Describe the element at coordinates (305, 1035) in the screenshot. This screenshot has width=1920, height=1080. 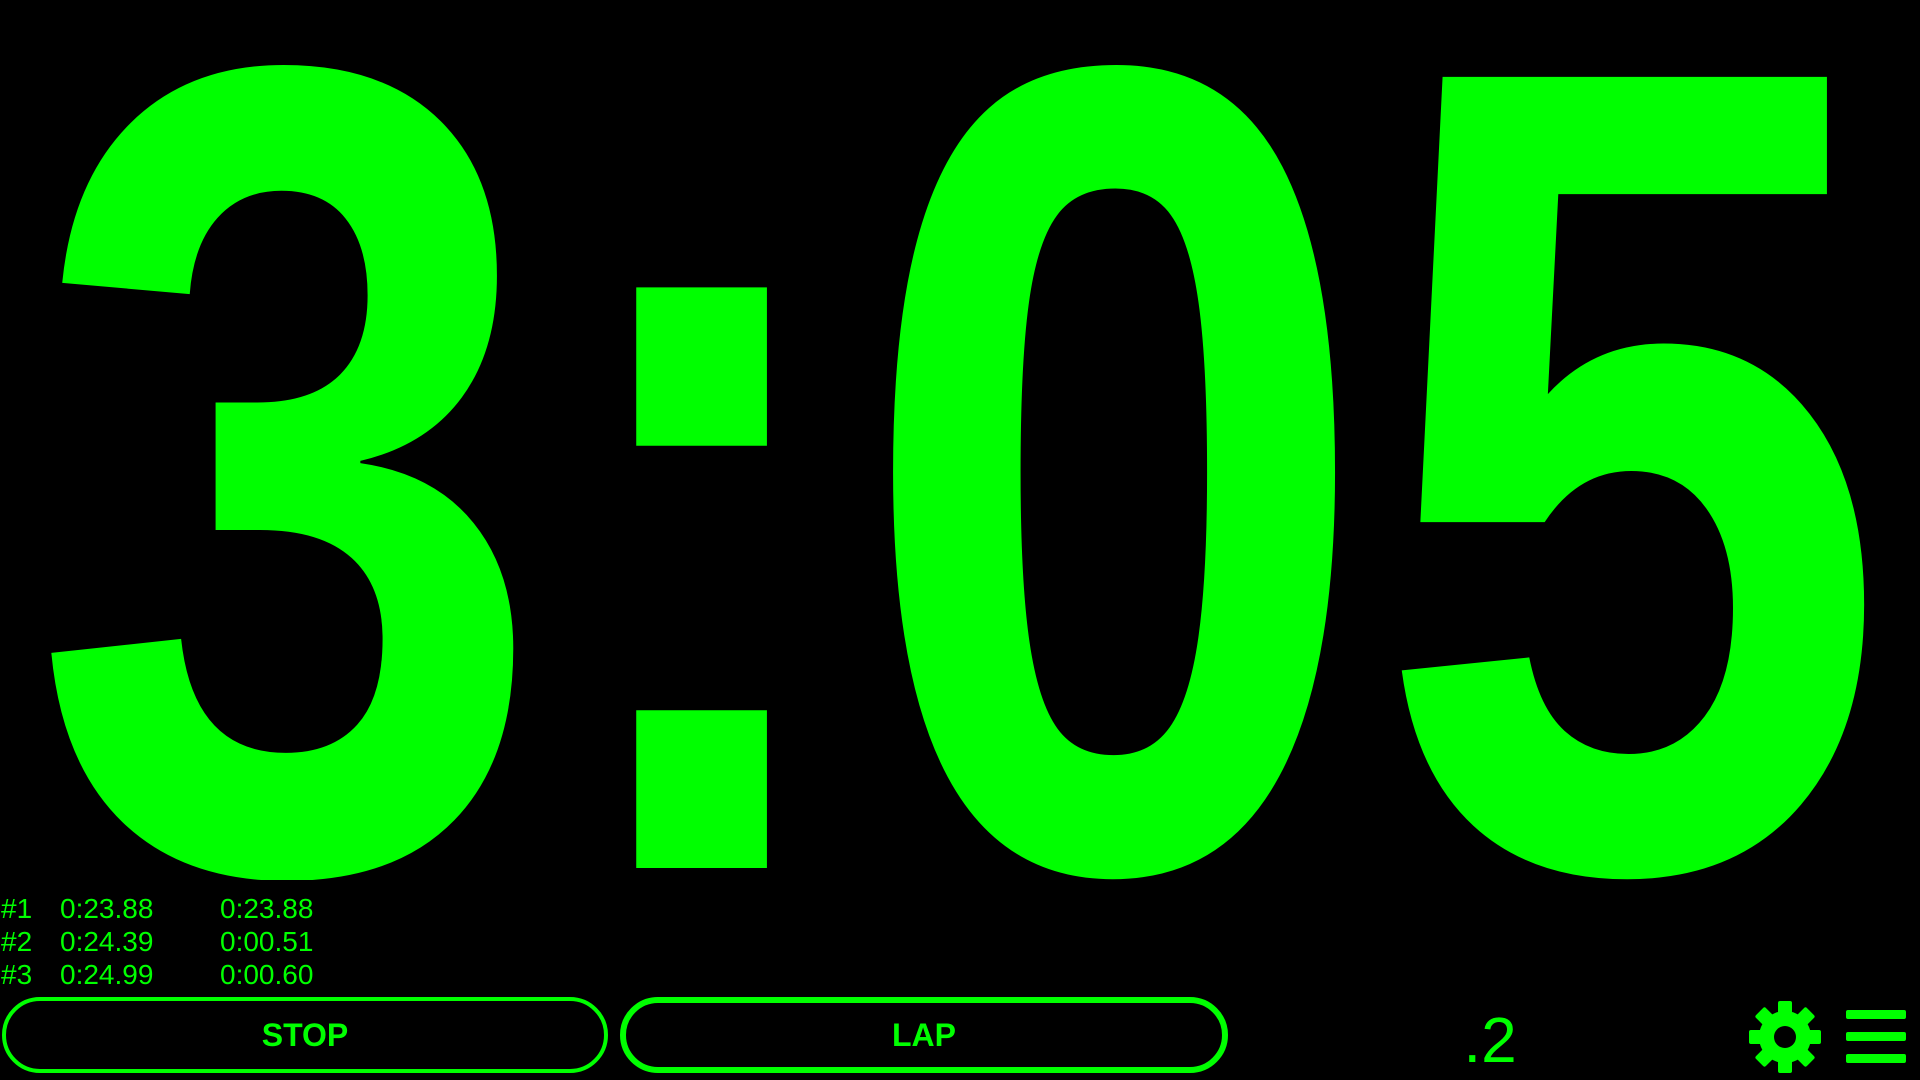
I see `stop-button: STOP` at that location.